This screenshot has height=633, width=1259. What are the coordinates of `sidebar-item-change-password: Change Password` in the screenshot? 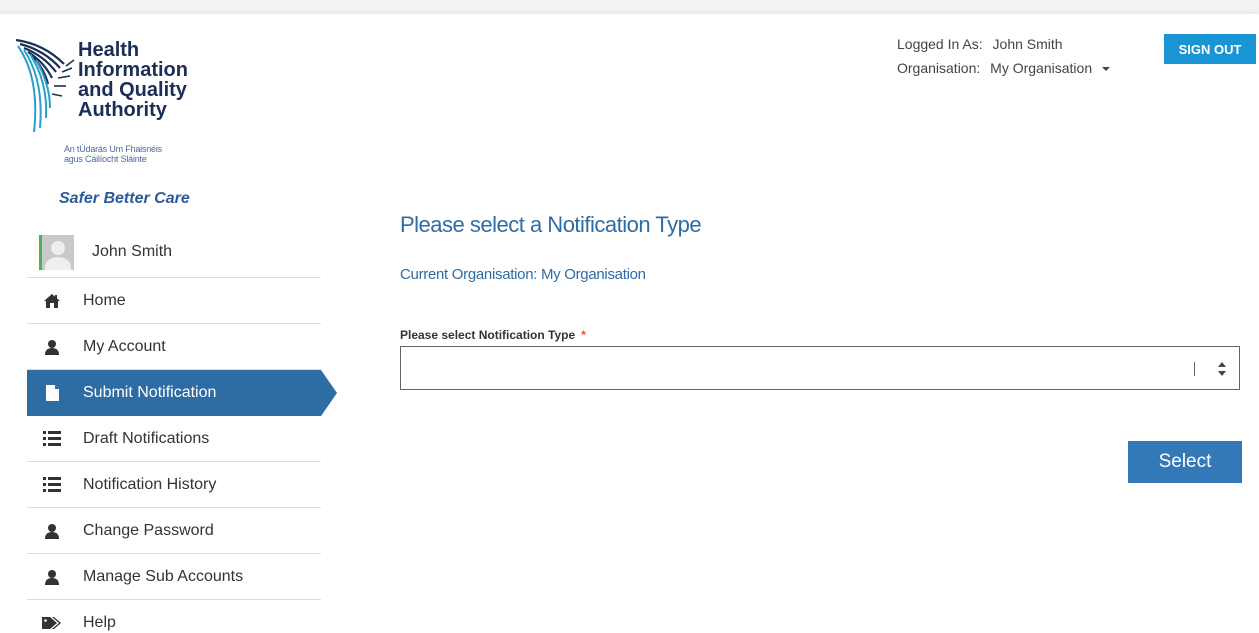 It's located at (174, 531).